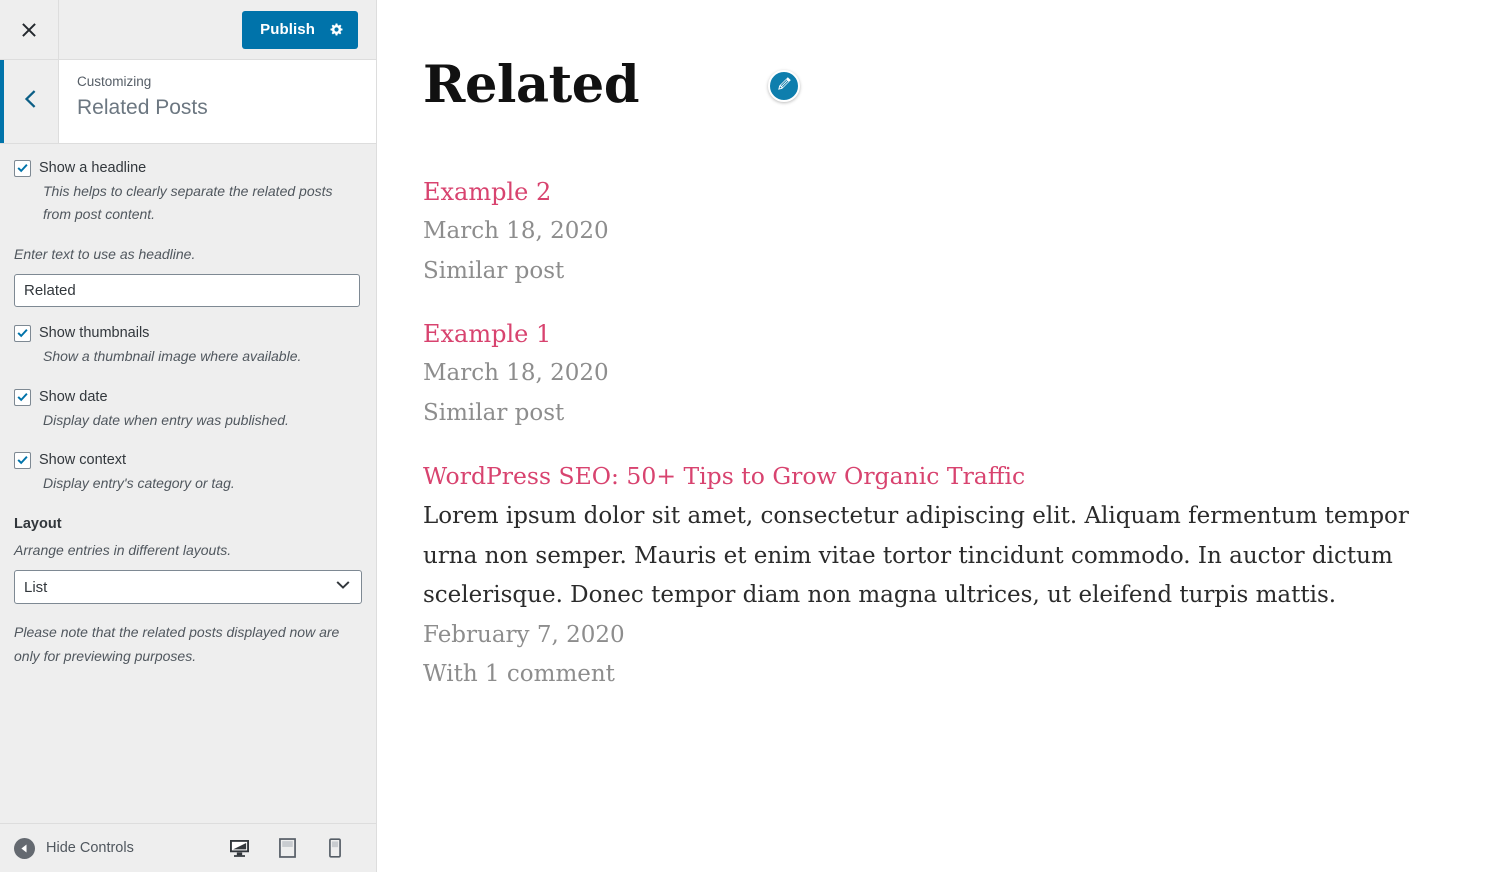  I want to click on show-headline-label: Show a headline, so click(93, 168).